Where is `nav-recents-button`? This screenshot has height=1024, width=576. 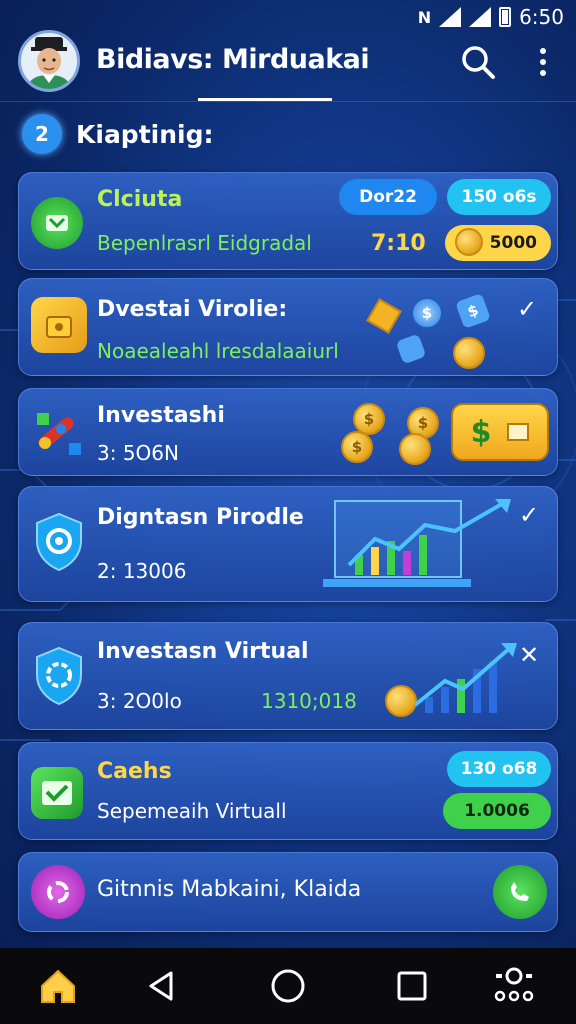 nav-recents-button is located at coordinates (412, 986).